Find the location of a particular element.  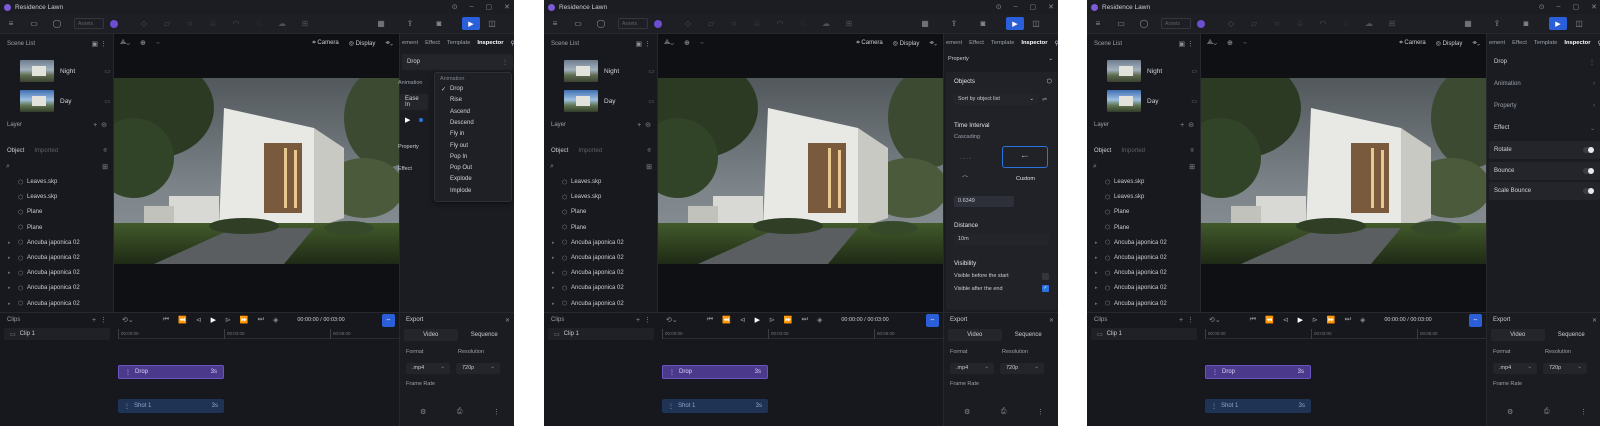

grid-view-icon: ⊞ is located at coordinates (1192, 167).